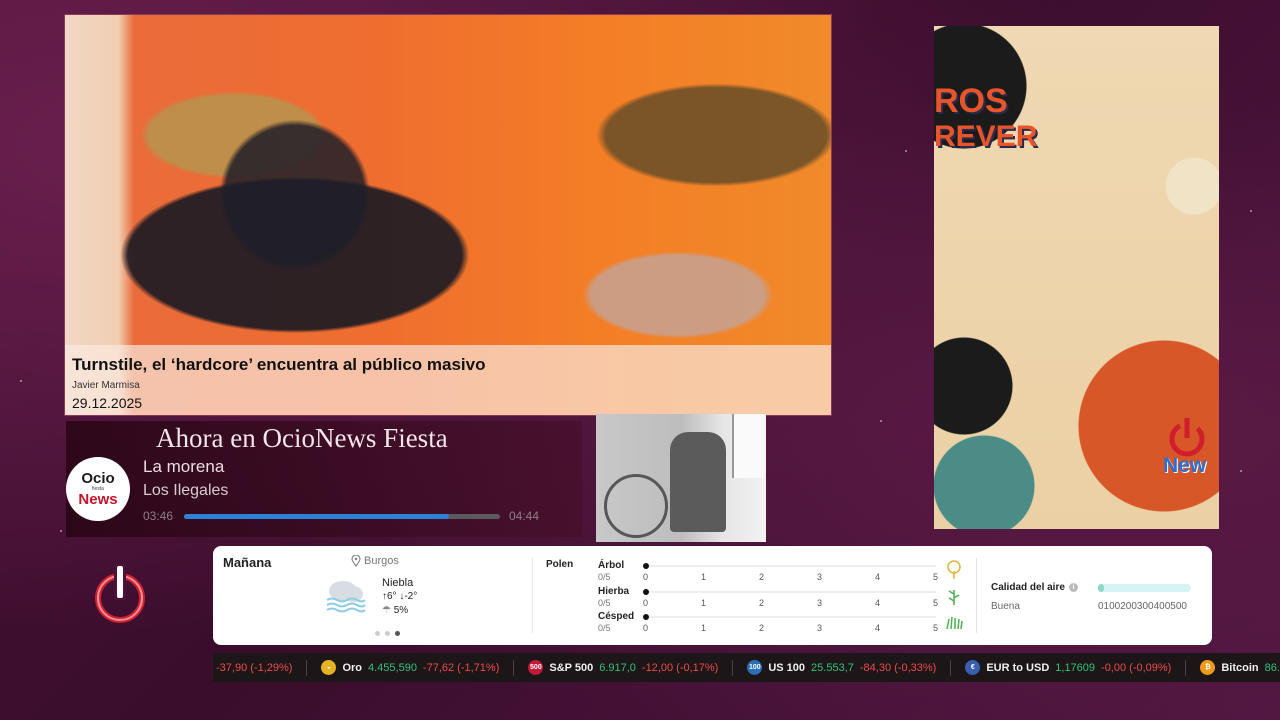 Image resolution: width=1280 pixels, height=720 pixels. What do you see at coordinates (107, 403) in the screenshot?
I see `news-date: 29.12.2025` at bounding box center [107, 403].